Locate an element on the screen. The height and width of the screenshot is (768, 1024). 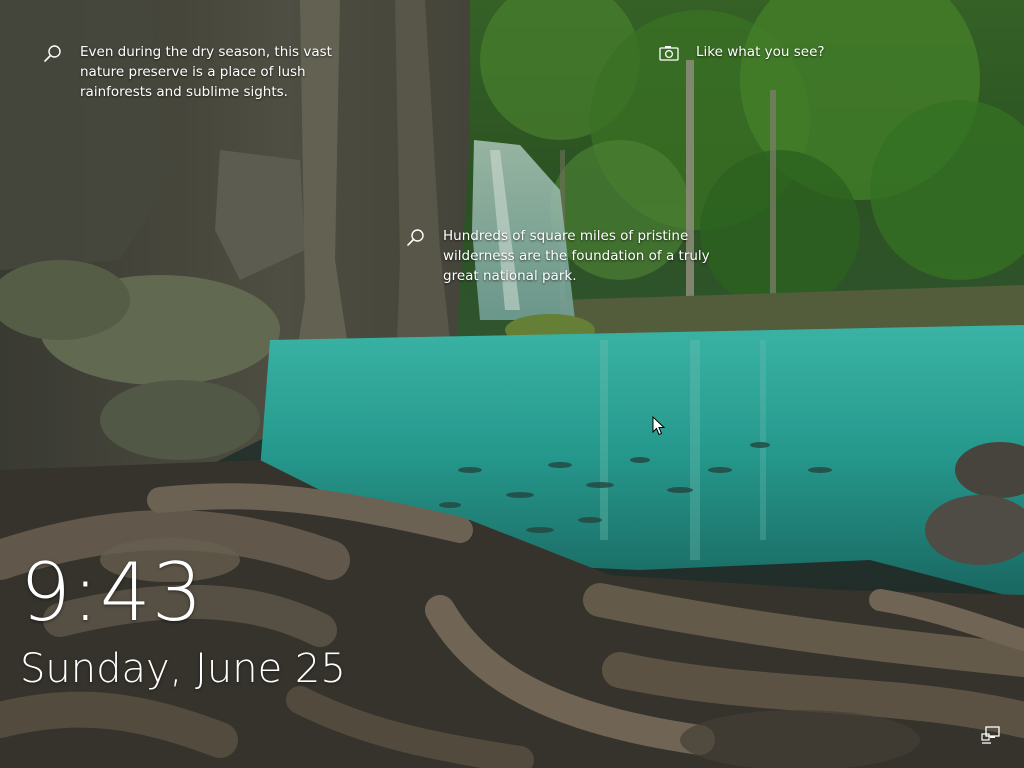
lockscreen-clock: 9:43 Sunday, June 25 is located at coordinates (183, 620).